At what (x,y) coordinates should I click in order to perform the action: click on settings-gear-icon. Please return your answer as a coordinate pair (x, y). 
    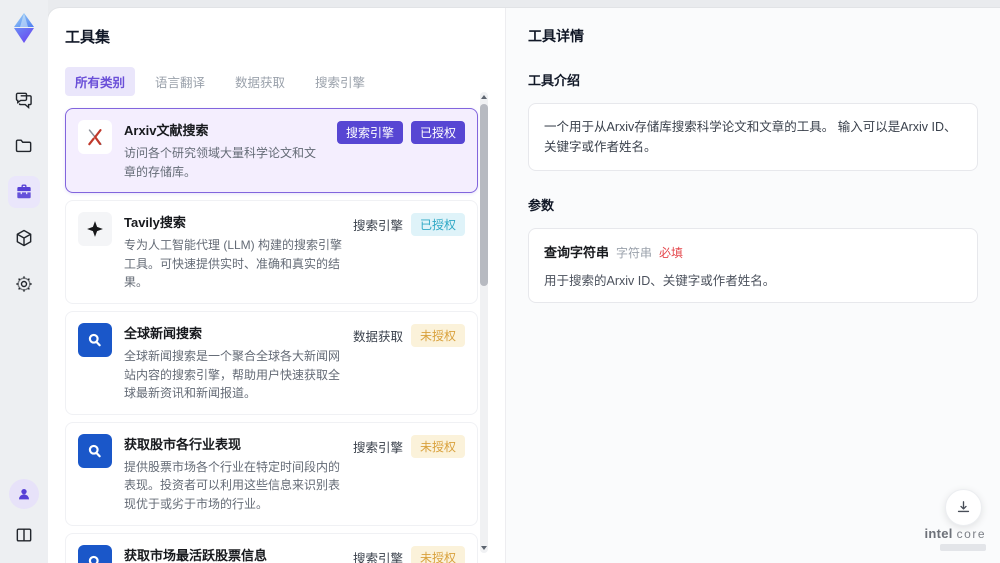
    Looking at the image, I should click on (24, 284).